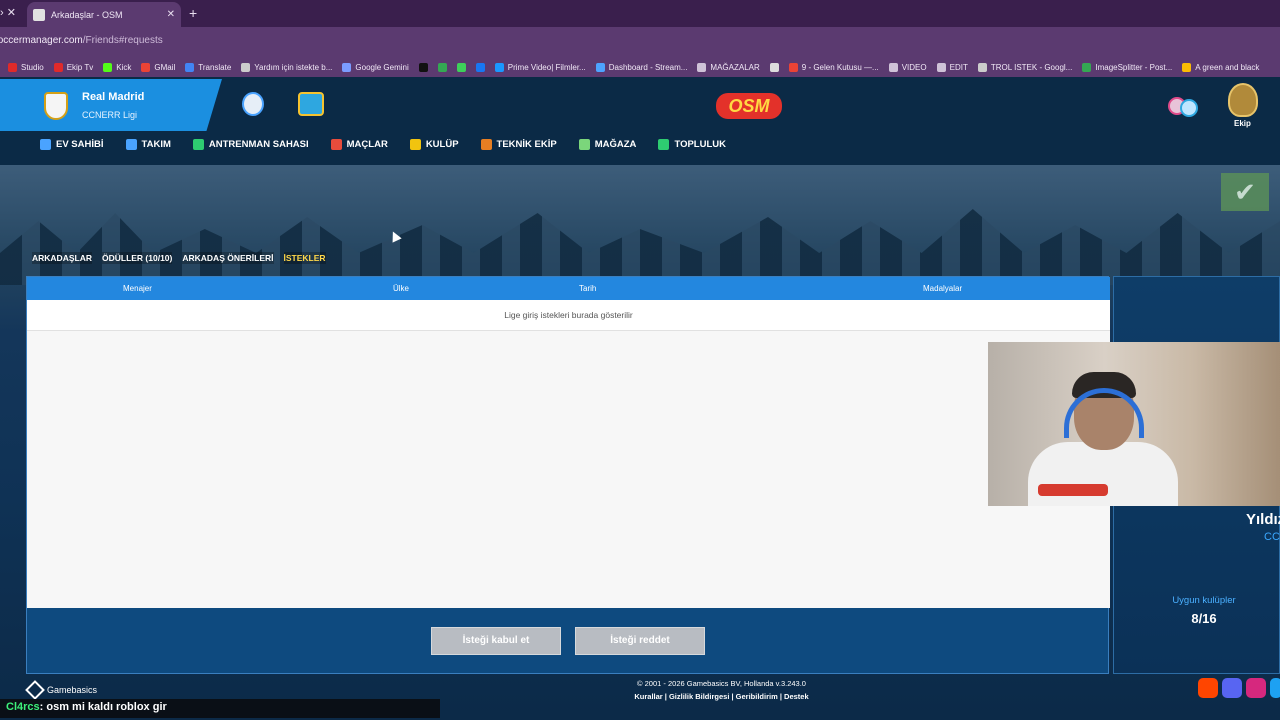 Image resolution: width=1280 pixels, height=720 pixels. Describe the element at coordinates (304, 258) in the screenshot. I see `subtab-3: İSTEKLER` at that location.